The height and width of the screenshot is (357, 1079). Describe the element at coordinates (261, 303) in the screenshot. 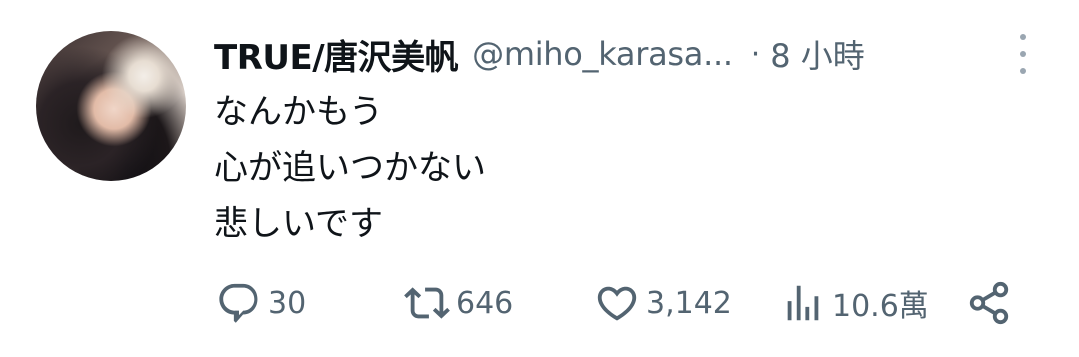

I see `reply-button: 30` at that location.